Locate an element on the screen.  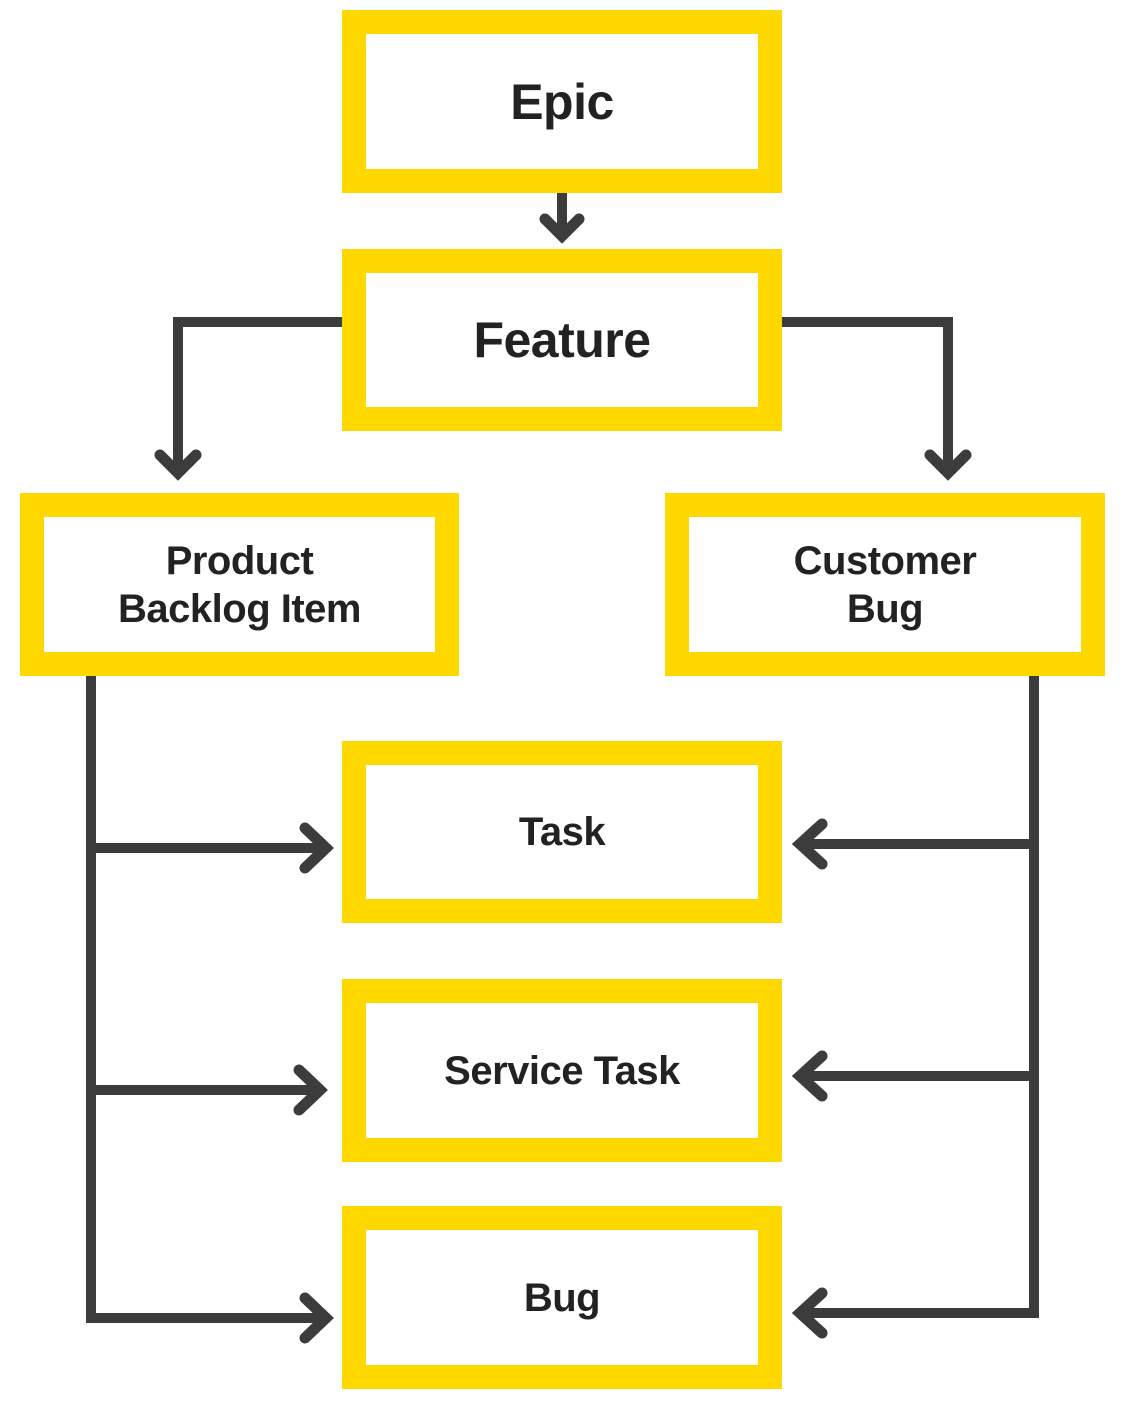
node-customer-bug-label: Customer Bug is located at coordinates (885, 585).